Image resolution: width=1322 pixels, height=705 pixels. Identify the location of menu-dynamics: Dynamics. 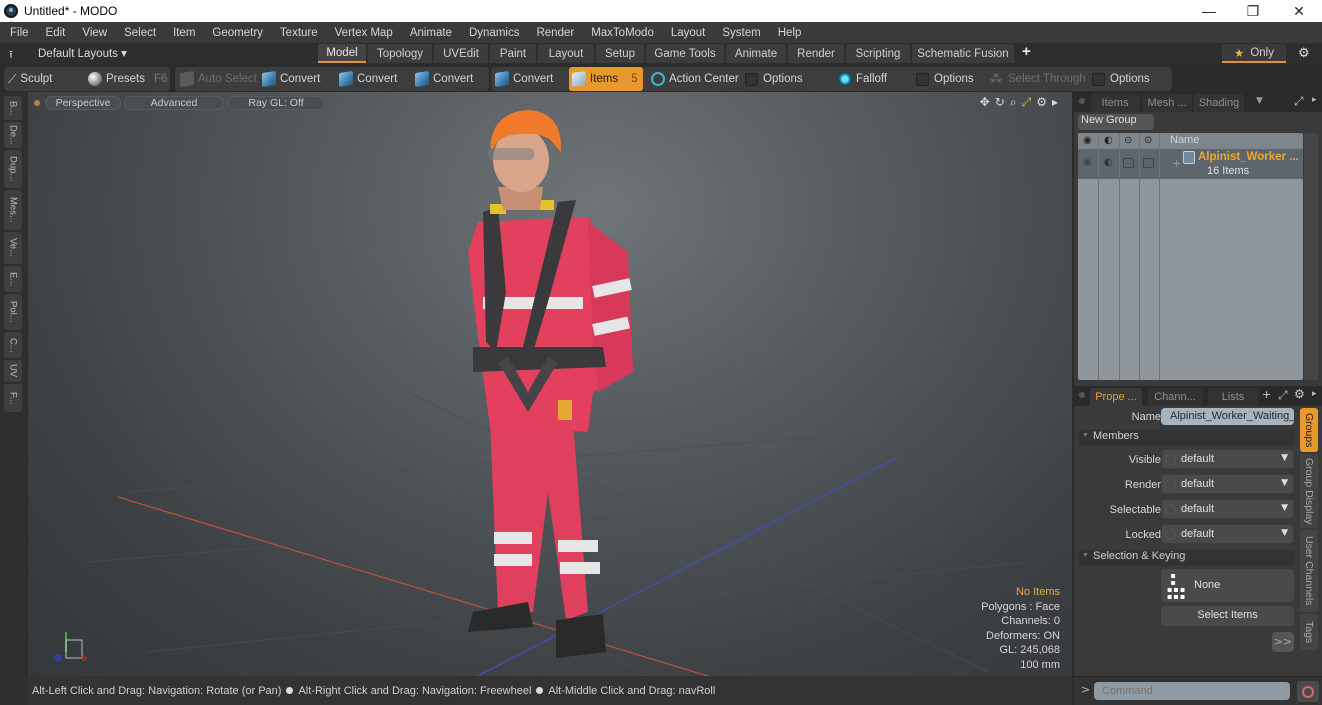
(492, 33).